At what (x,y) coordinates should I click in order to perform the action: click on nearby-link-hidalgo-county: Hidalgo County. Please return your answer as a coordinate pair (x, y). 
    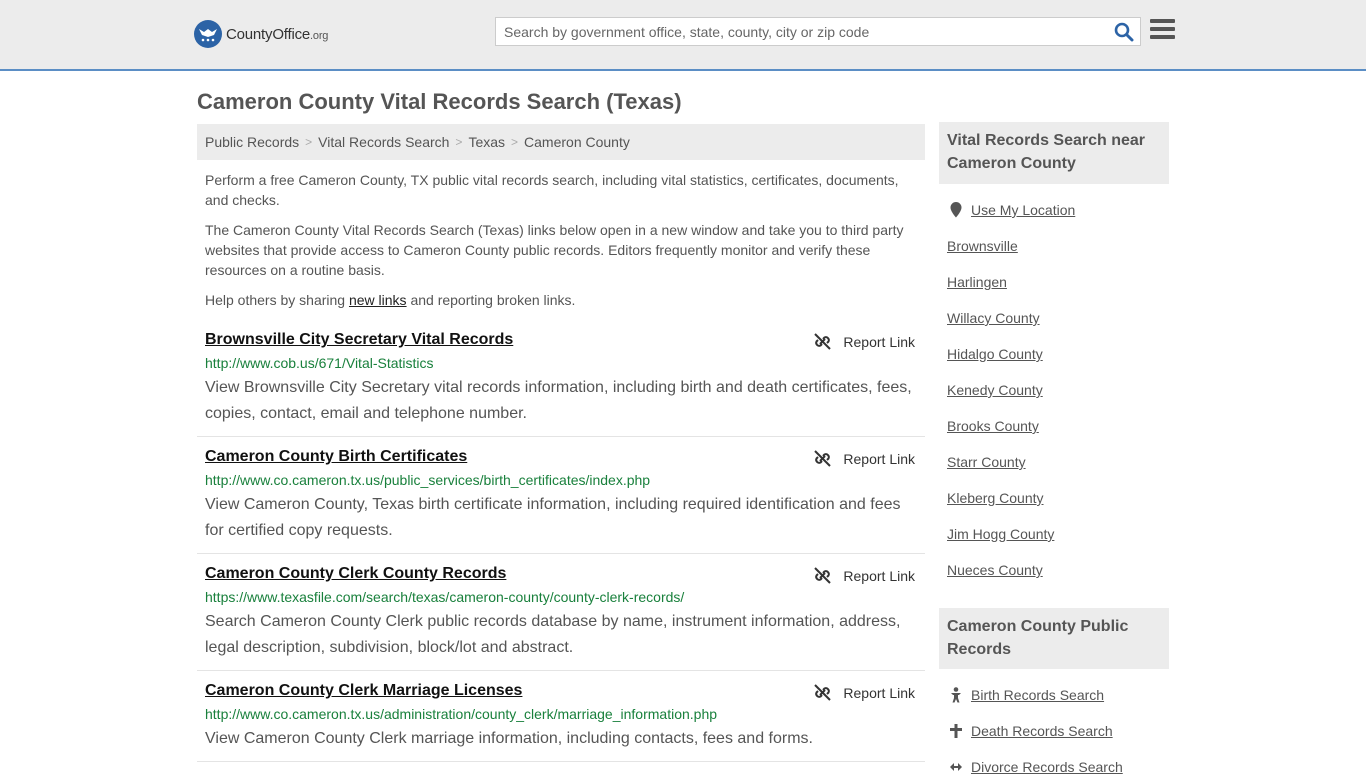
    Looking at the image, I should click on (995, 354).